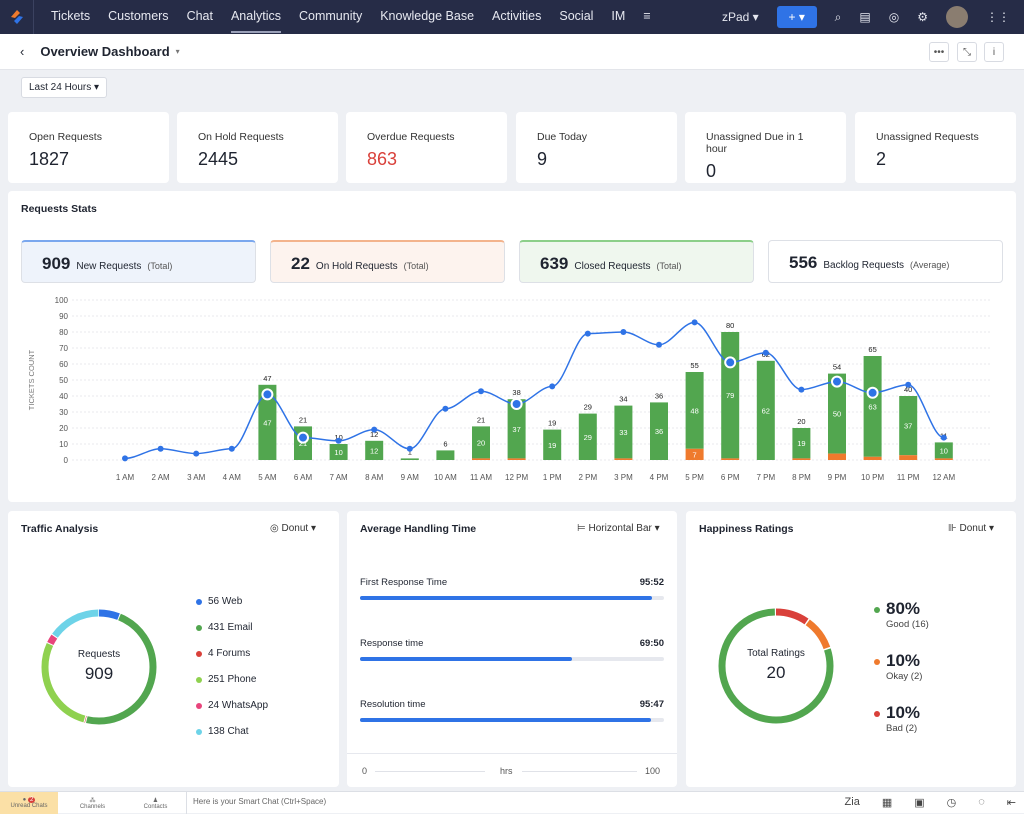 The width and height of the screenshot is (1024, 814). I want to click on stat-new-requests: 909 New Requests (Total), so click(138, 261).